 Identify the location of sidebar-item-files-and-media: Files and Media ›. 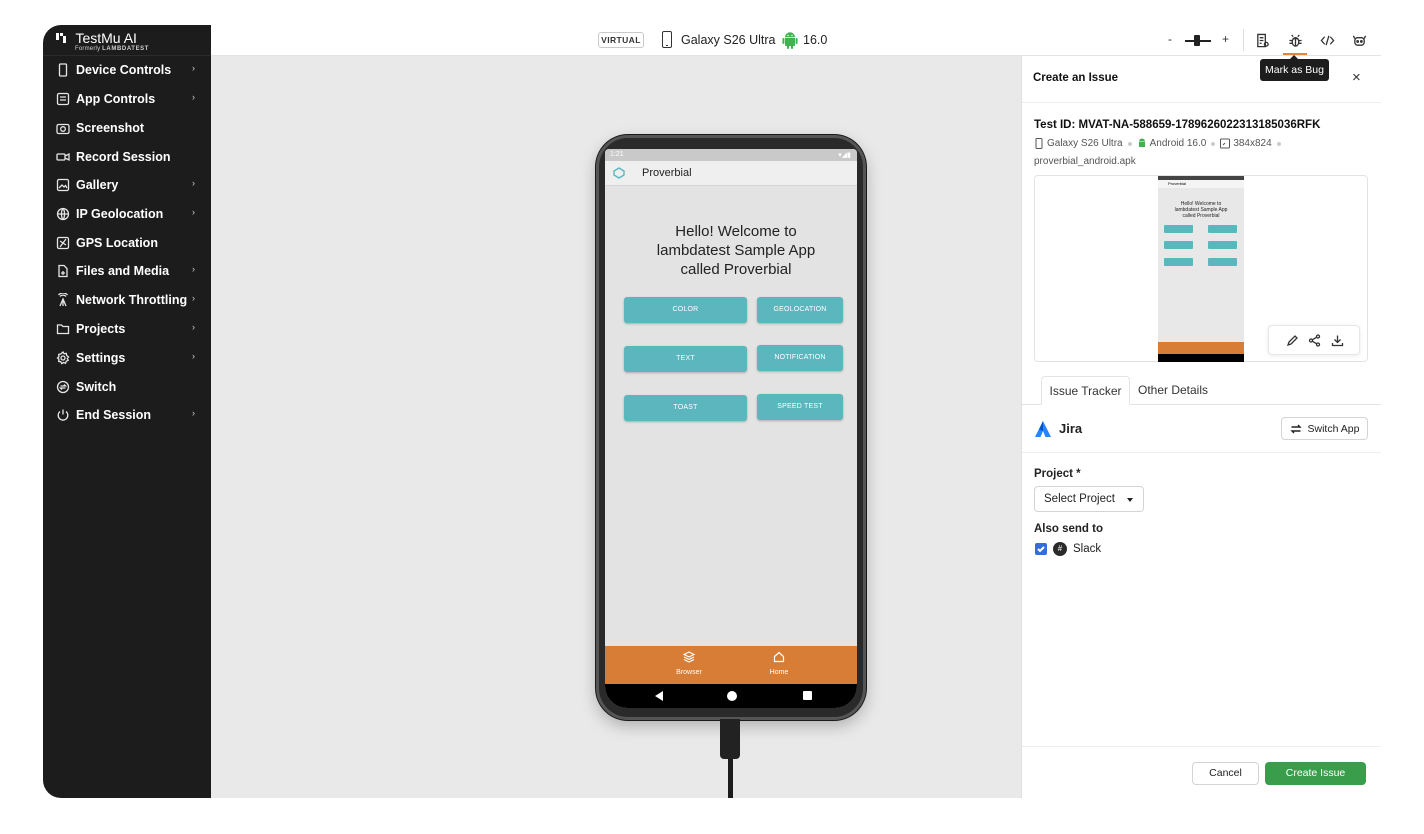
(127, 271).